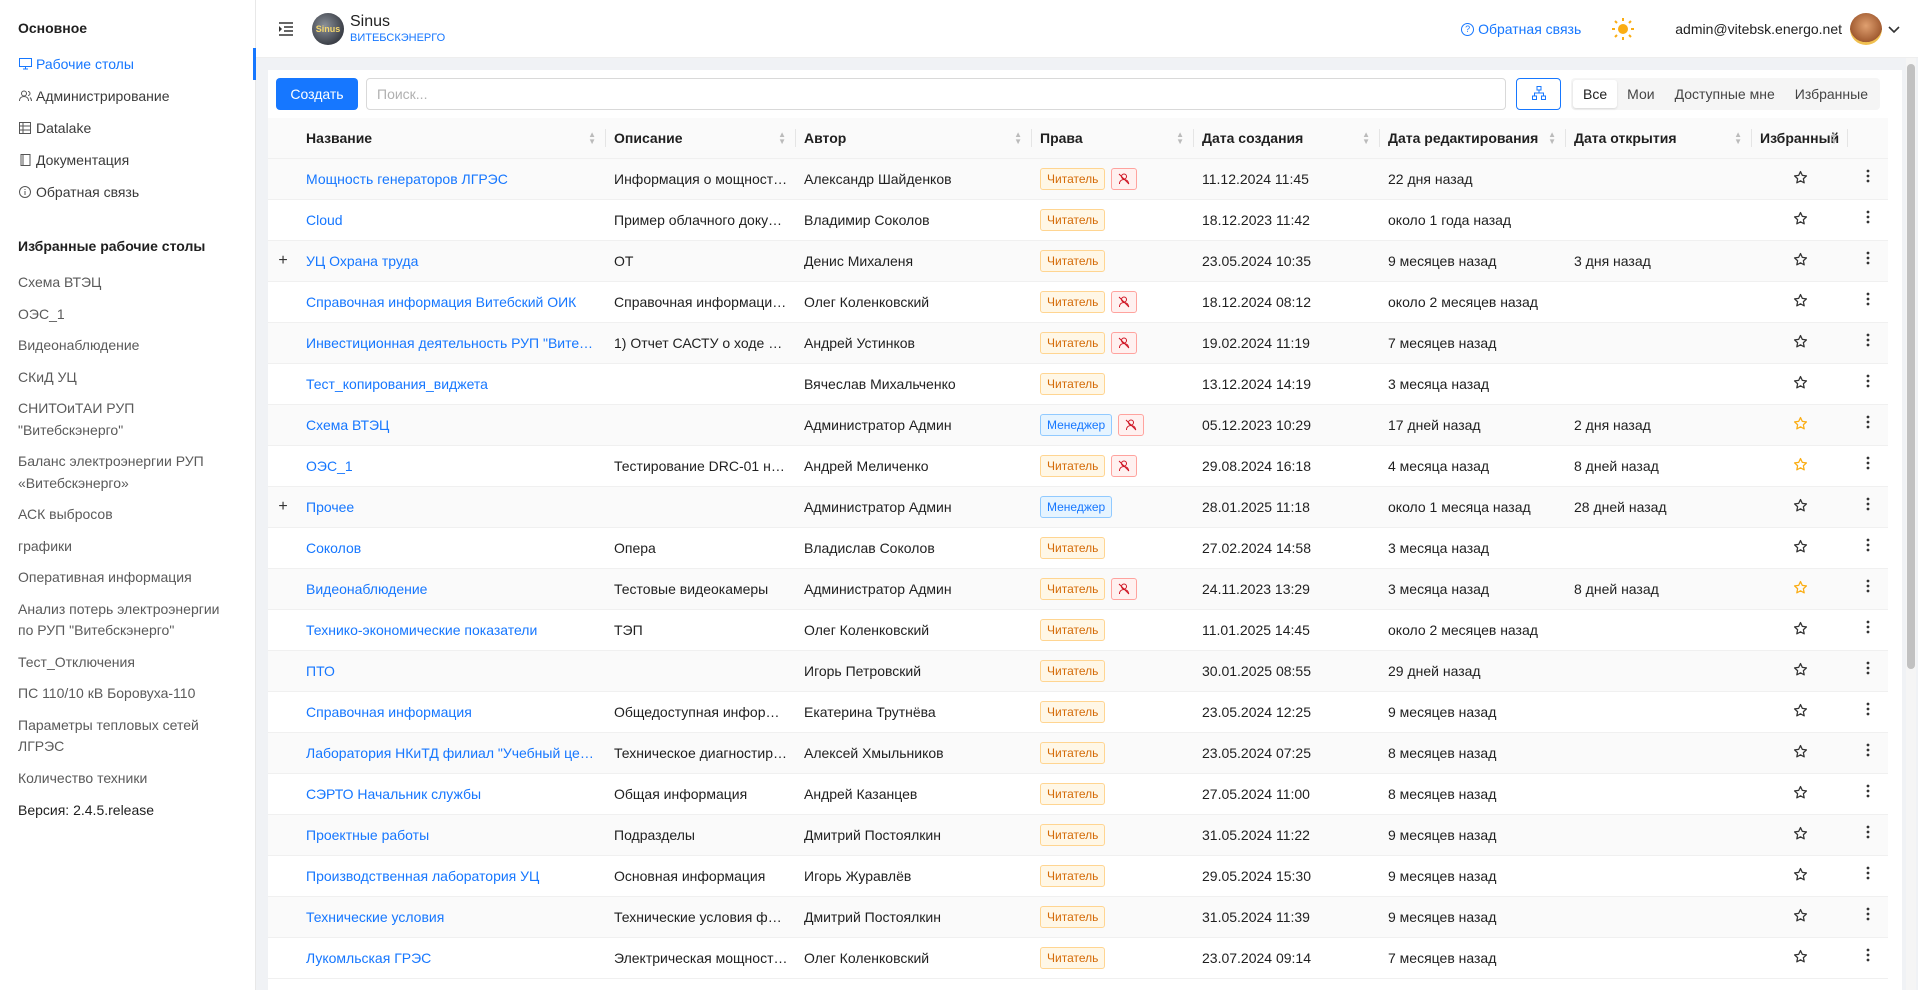  I want to click on favorite-dashboard-item: Схема ВТЭЦ, so click(127, 283).